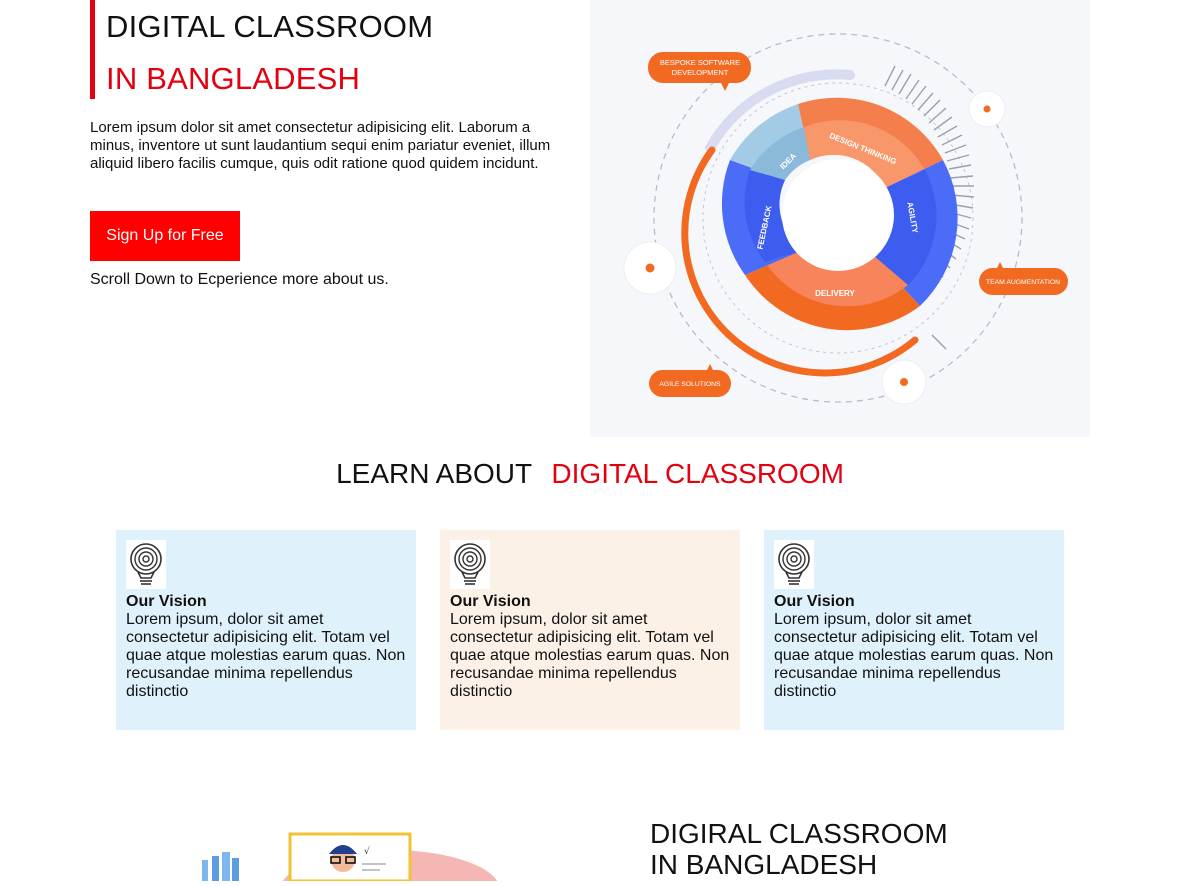  I want to click on signup-button: Sign Up for Free, so click(165, 236).